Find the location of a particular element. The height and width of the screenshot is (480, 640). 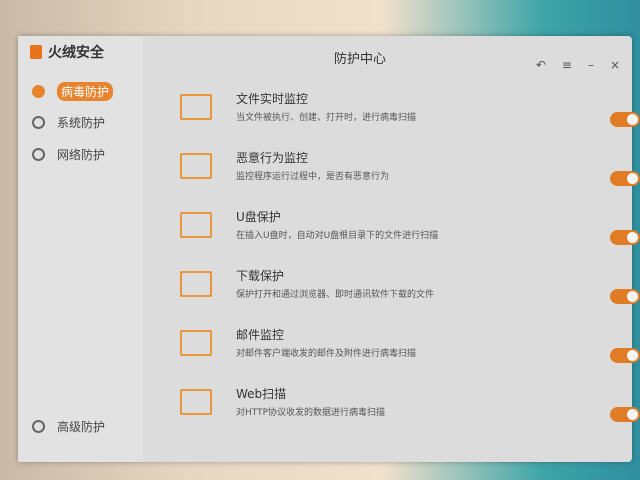

system-icon is located at coordinates (38, 122).